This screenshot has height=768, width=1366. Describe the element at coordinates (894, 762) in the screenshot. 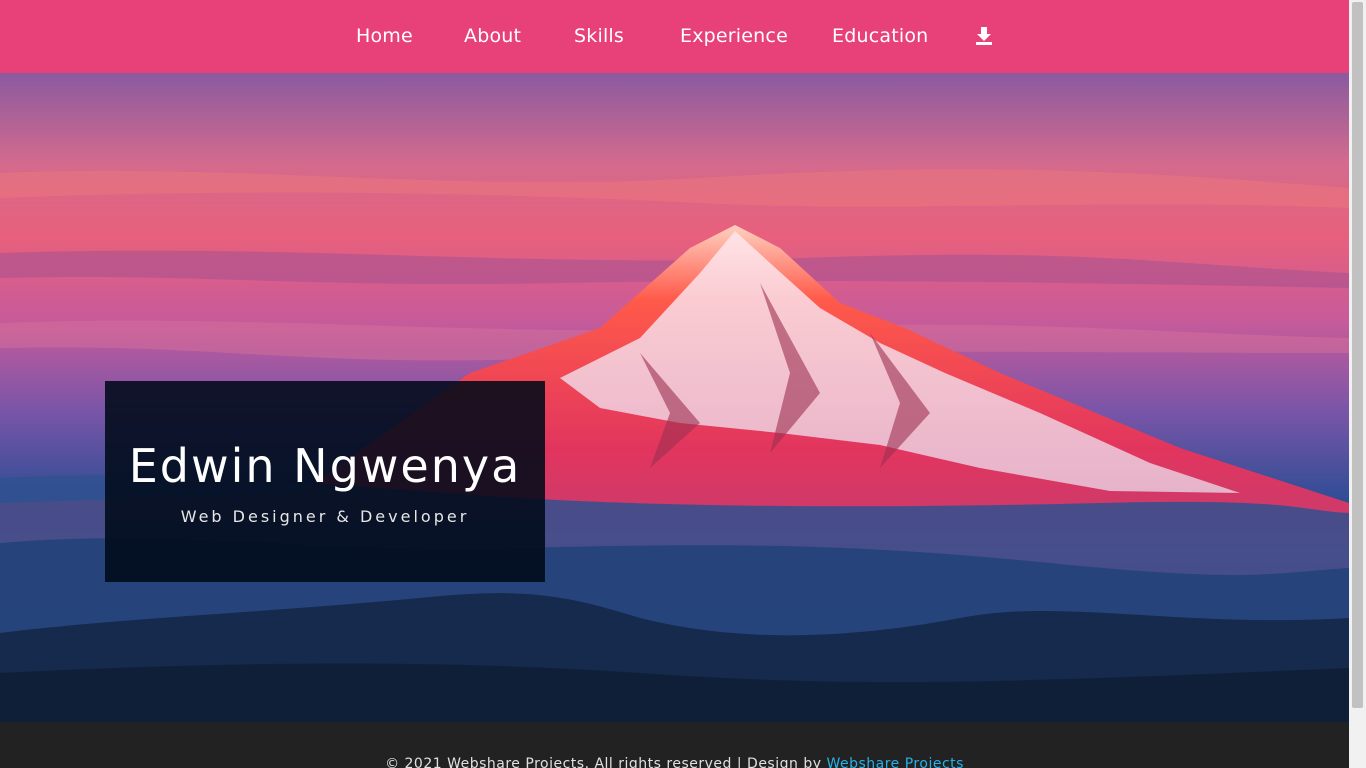

I see `footer-design-link: Webshare Projects` at that location.